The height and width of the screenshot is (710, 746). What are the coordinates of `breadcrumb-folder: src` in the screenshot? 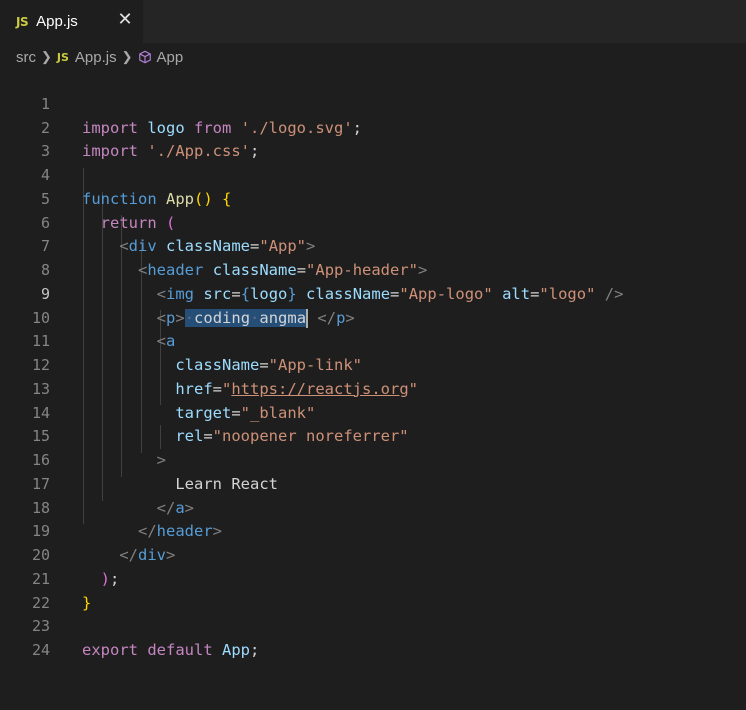 It's located at (26, 57).